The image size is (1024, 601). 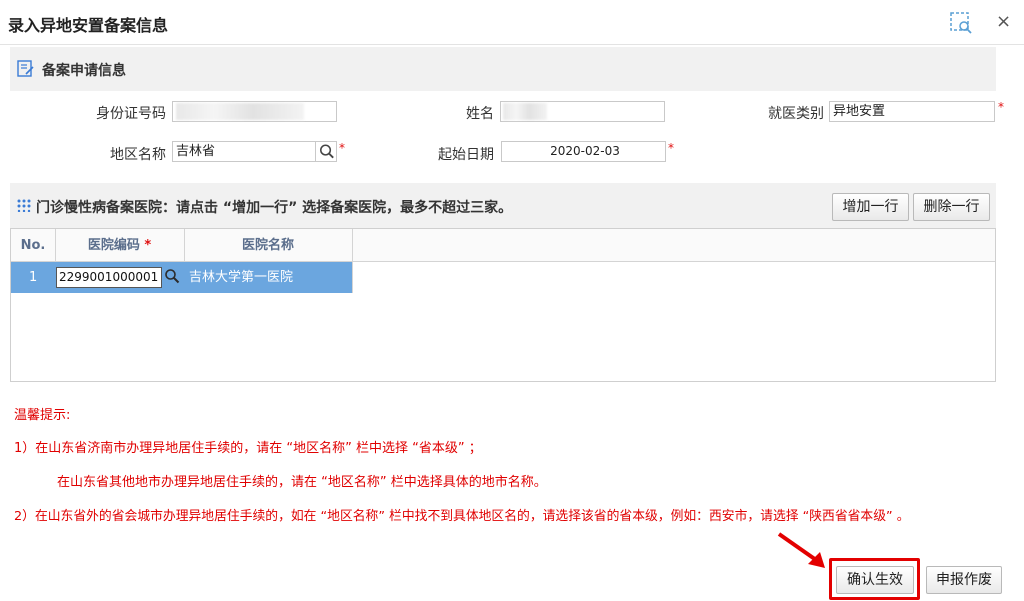 What do you see at coordinates (268, 245) in the screenshot?
I see `col-header-name: 医院名称` at bounding box center [268, 245].